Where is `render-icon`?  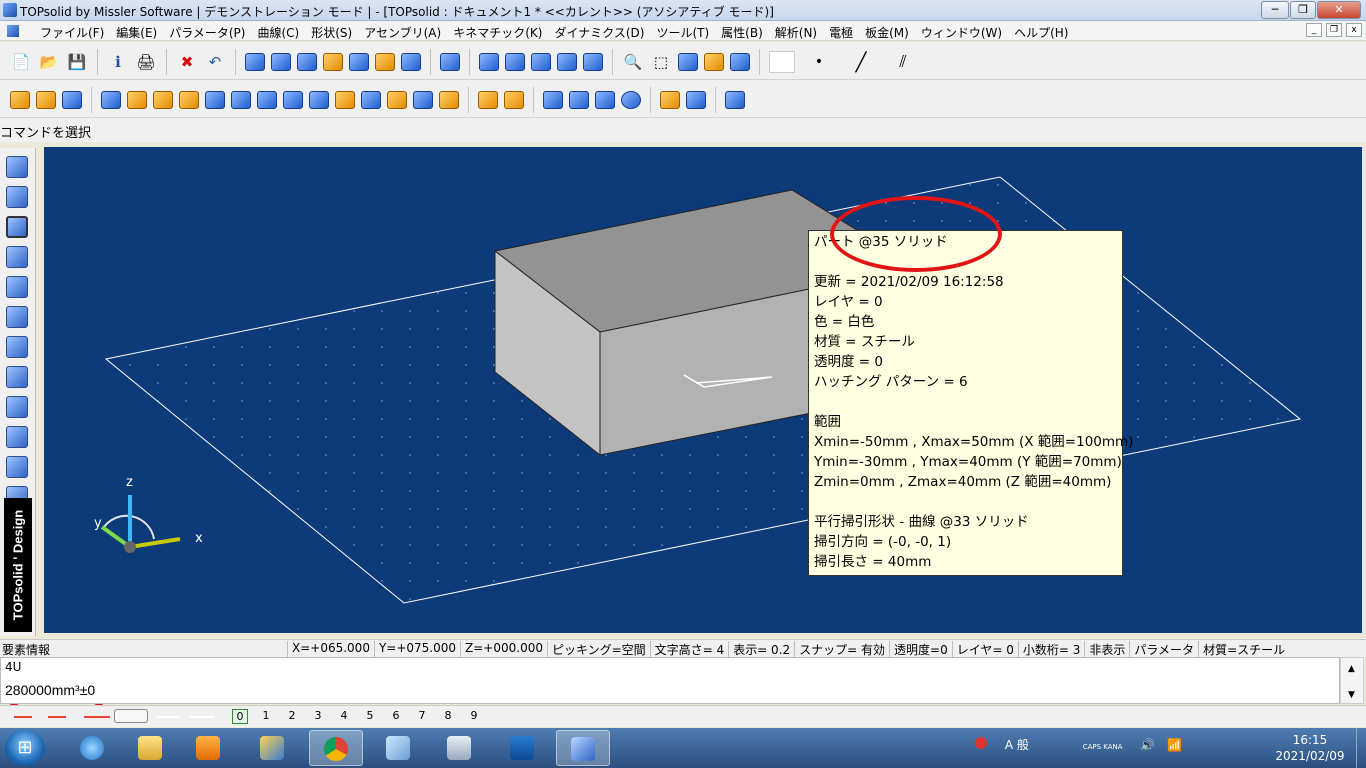
render-icon is located at coordinates (688, 62).